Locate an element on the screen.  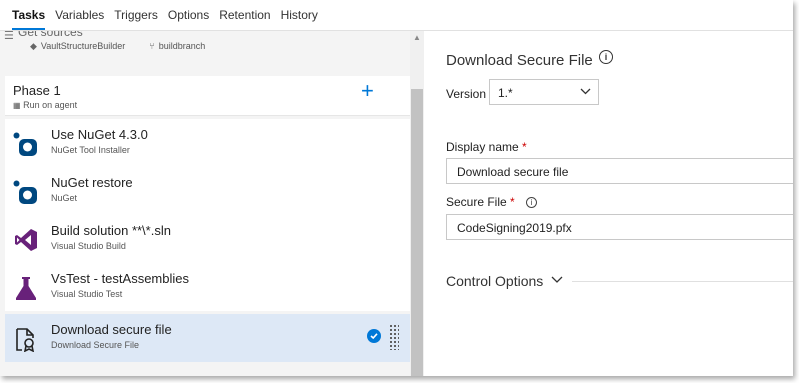
task-name: NuGet restore is located at coordinates (92, 182).